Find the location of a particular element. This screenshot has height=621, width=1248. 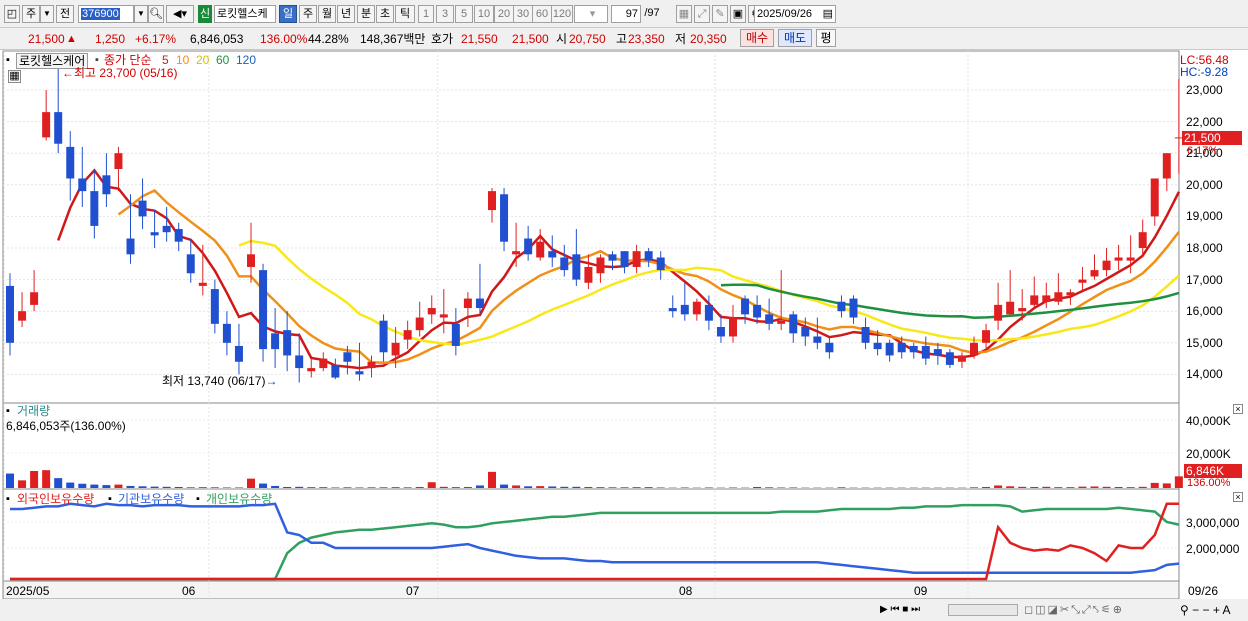

stop-icon: ■ is located at coordinates (905, 609).